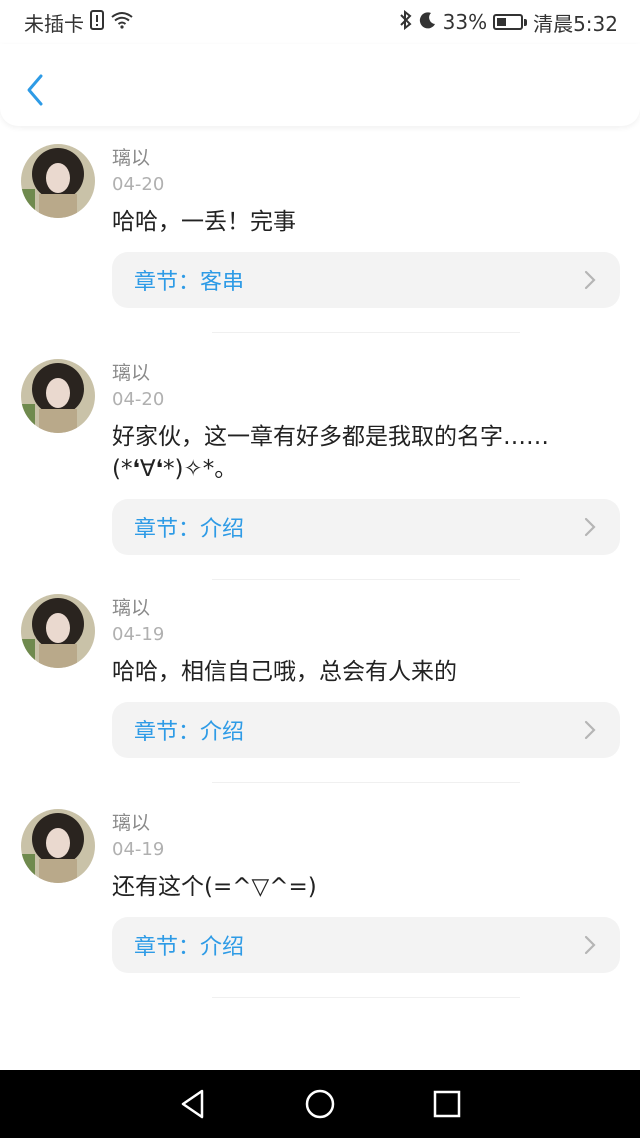  I want to click on nav-recents-button, so click(447, 1104).